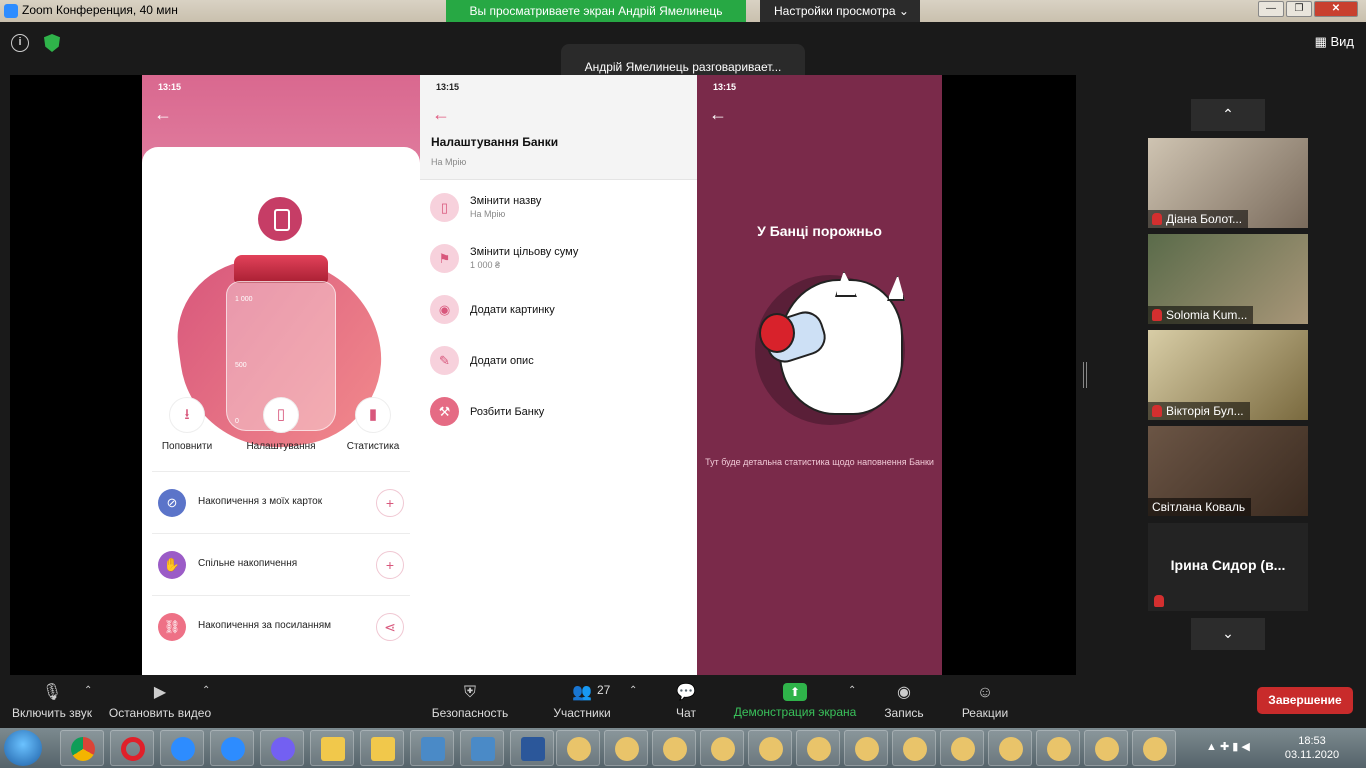 This screenshot has height=768, width=1366. I want to click on chat-label: Чат, so click(686, 713).